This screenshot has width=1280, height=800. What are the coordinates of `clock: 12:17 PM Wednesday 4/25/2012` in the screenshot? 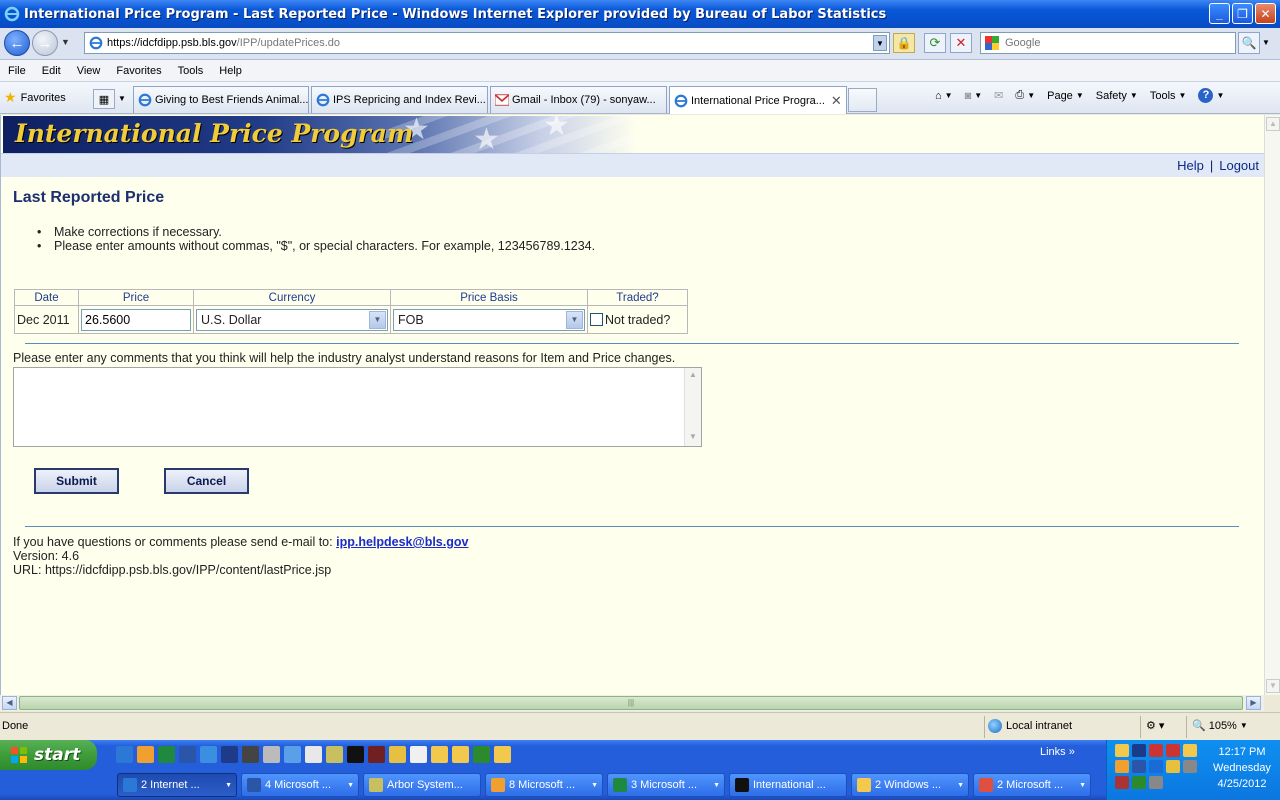 It's located at (1242, 768).